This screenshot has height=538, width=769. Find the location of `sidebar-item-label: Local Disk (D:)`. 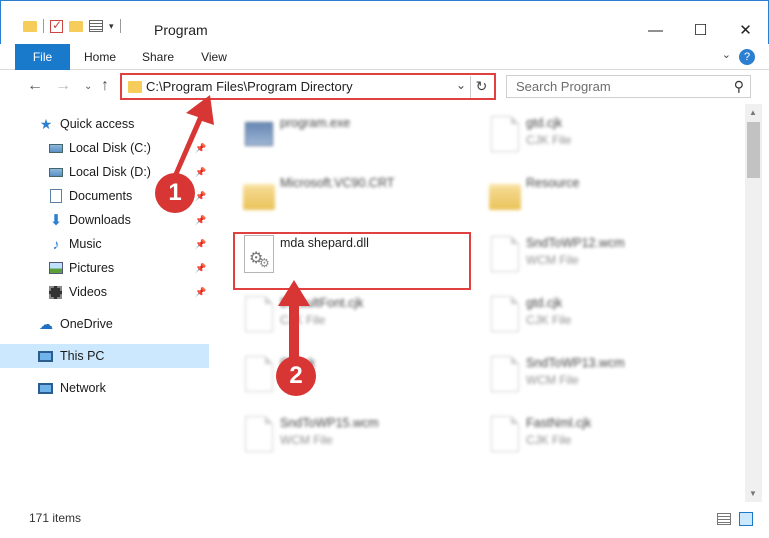

sidebar-item-label: Local Disk (D:) is located at coordinates (110, 172).